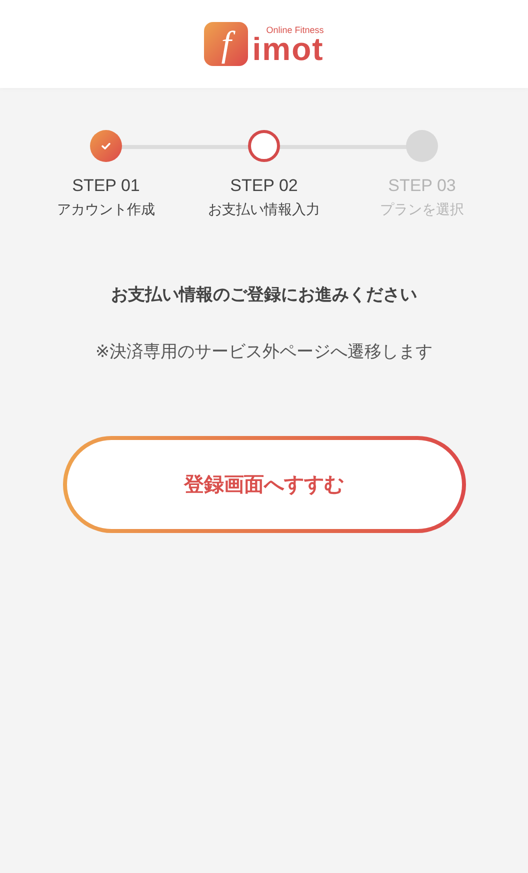 This screenshot has height=873, width=528. Describe the element at coordinates (288, 49) in the screenshot. I see `logo-name: imot` at that location.